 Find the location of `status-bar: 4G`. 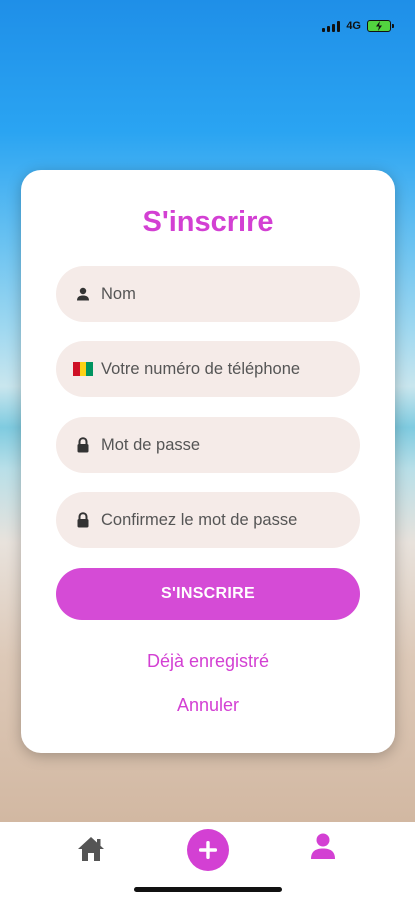

status-bar: 4G is located at coordinates (358, 26).